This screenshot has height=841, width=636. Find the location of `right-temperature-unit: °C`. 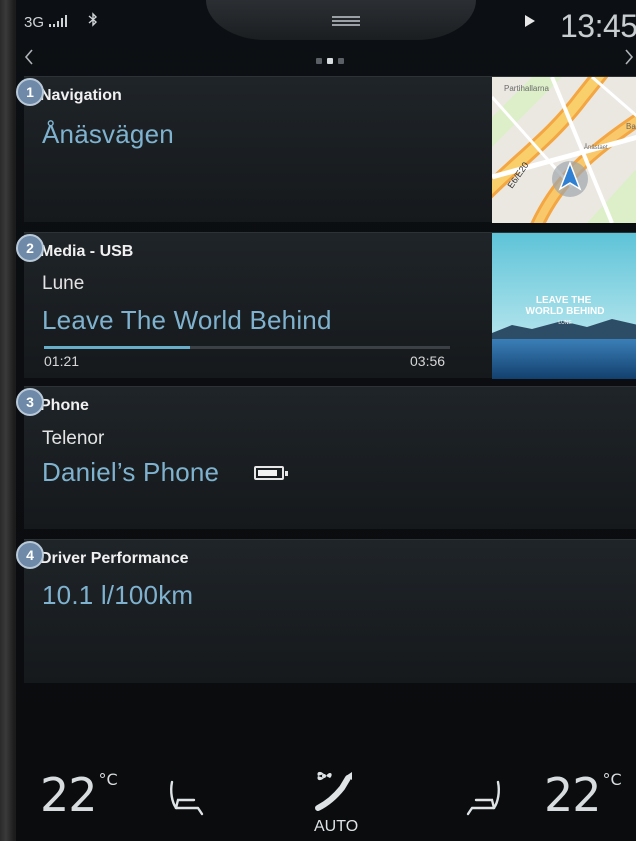

right-temperature-unit: °C is located at coordinates (612, 779).